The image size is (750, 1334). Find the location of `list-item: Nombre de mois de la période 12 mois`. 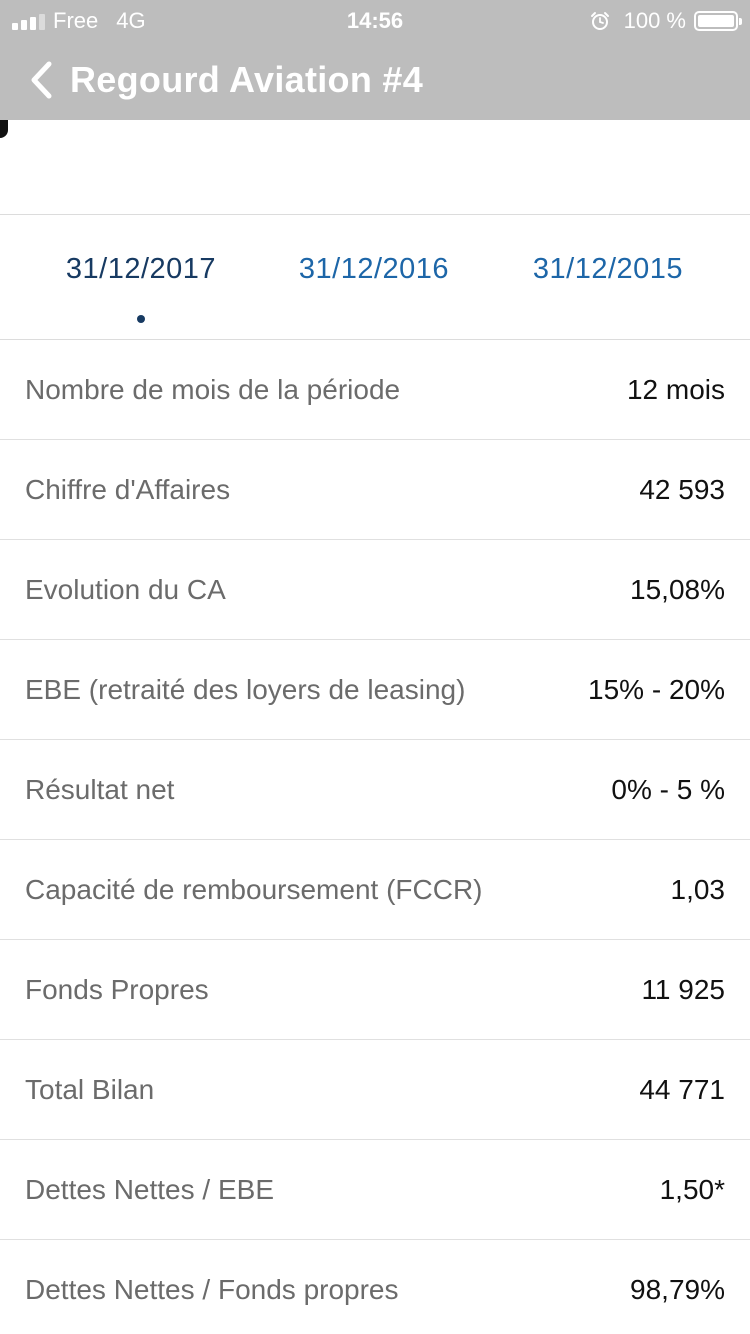

list-item: Nombre de mois de la période 12 mois is located at coordinates (375, 390).